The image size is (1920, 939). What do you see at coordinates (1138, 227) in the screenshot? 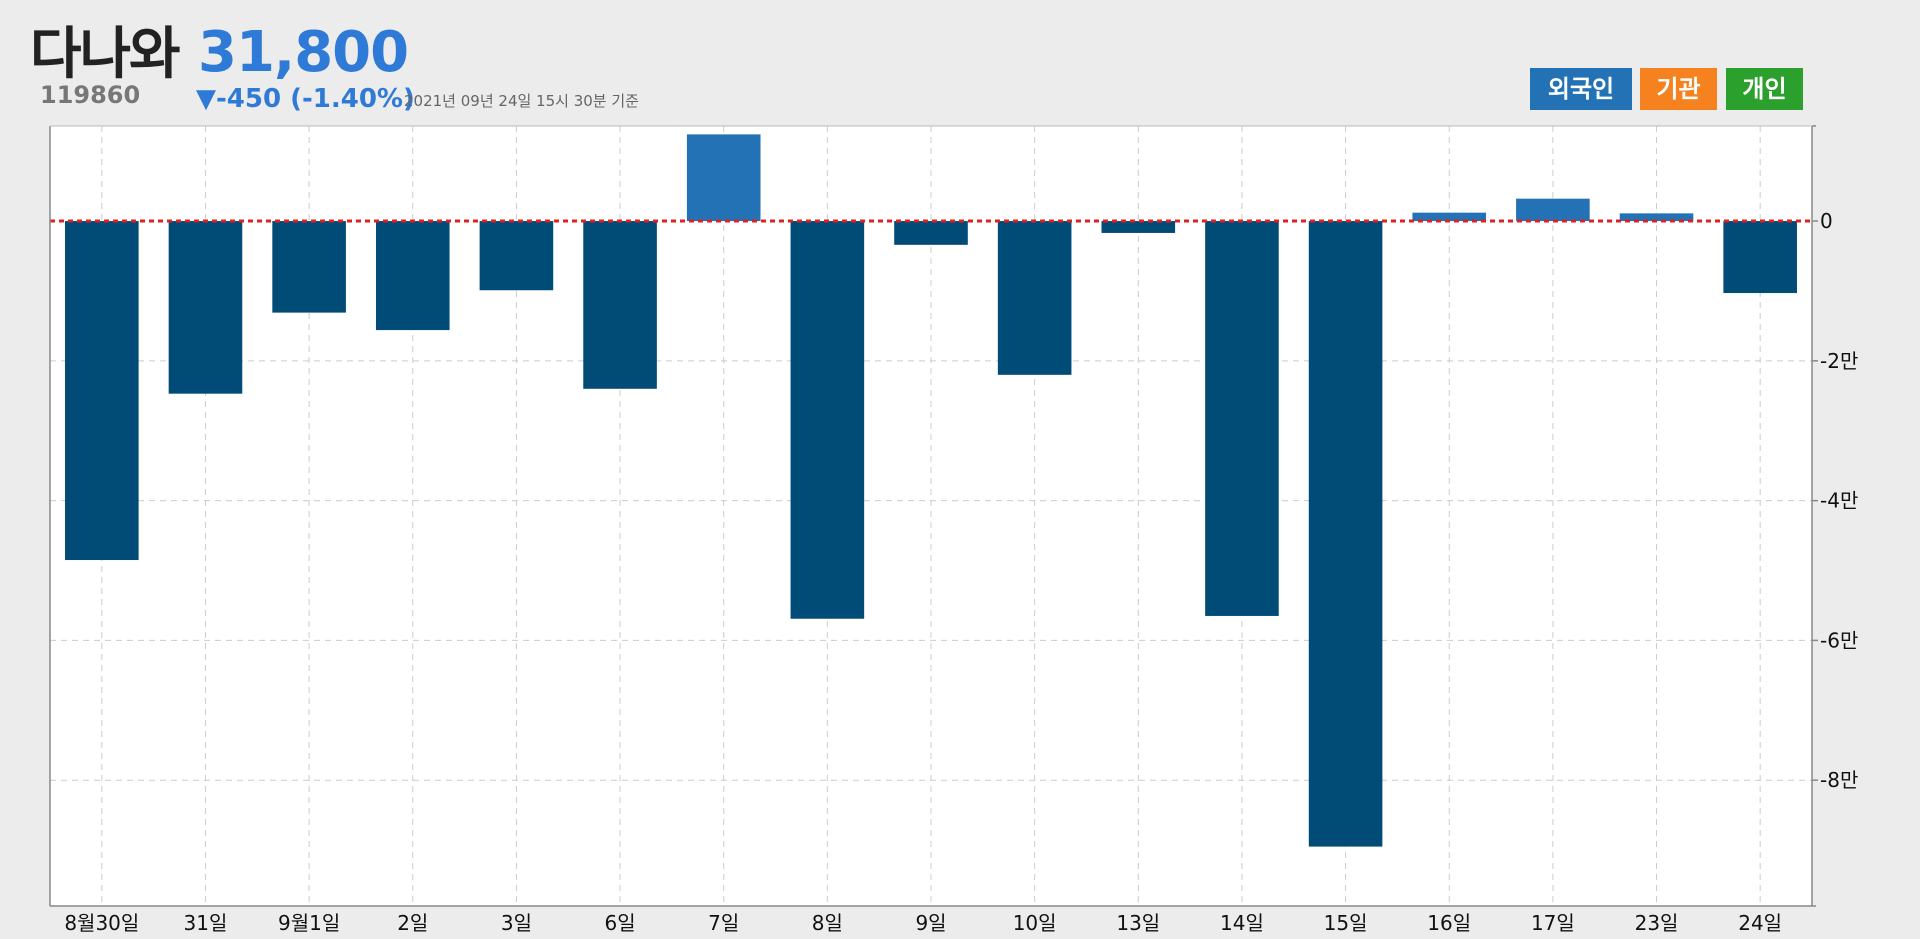
I see `bar-13일` at bounding box center [1138, 227].